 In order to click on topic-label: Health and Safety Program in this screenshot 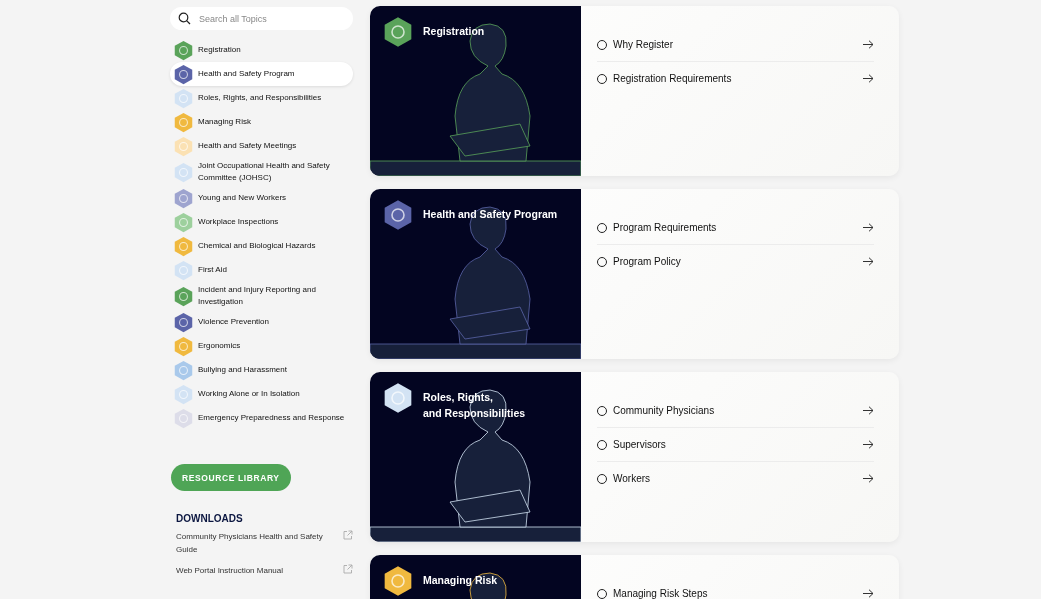, I will do `click(247, 74)`.